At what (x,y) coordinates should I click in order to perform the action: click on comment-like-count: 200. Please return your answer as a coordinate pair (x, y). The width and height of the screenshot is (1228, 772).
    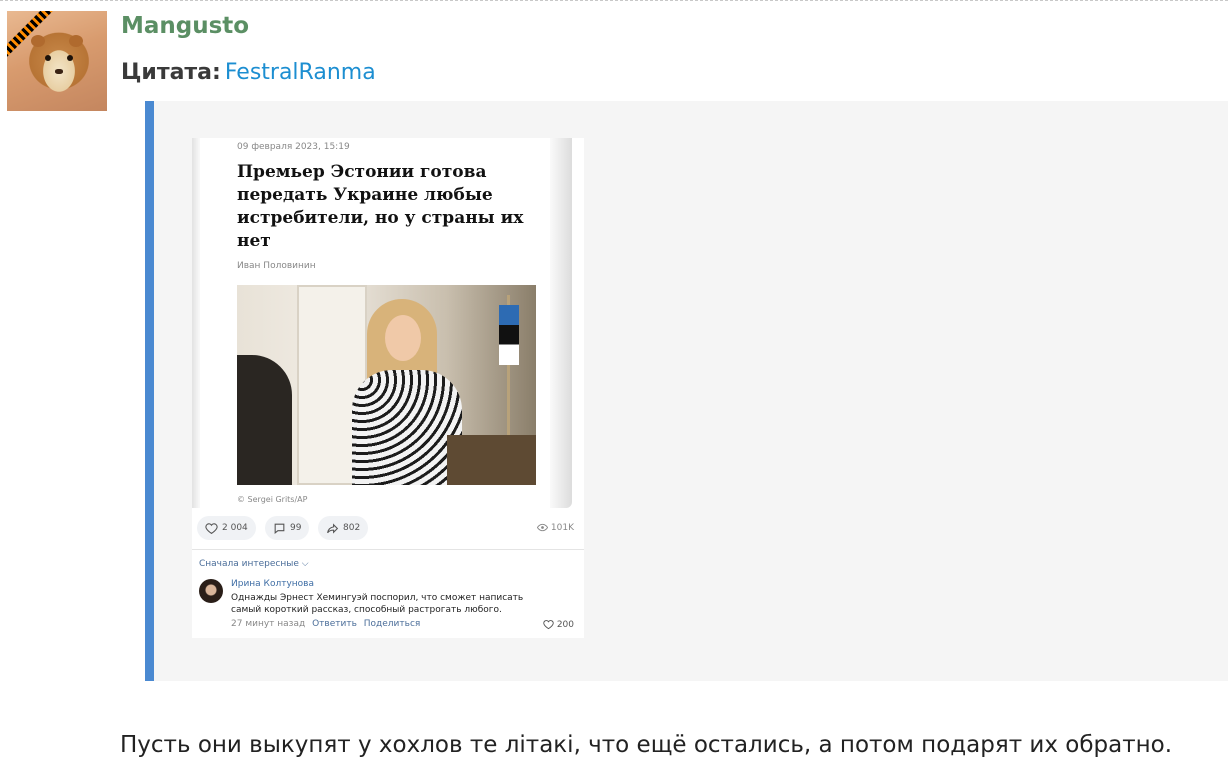
    Looking at the image, I should click on (565, 624).